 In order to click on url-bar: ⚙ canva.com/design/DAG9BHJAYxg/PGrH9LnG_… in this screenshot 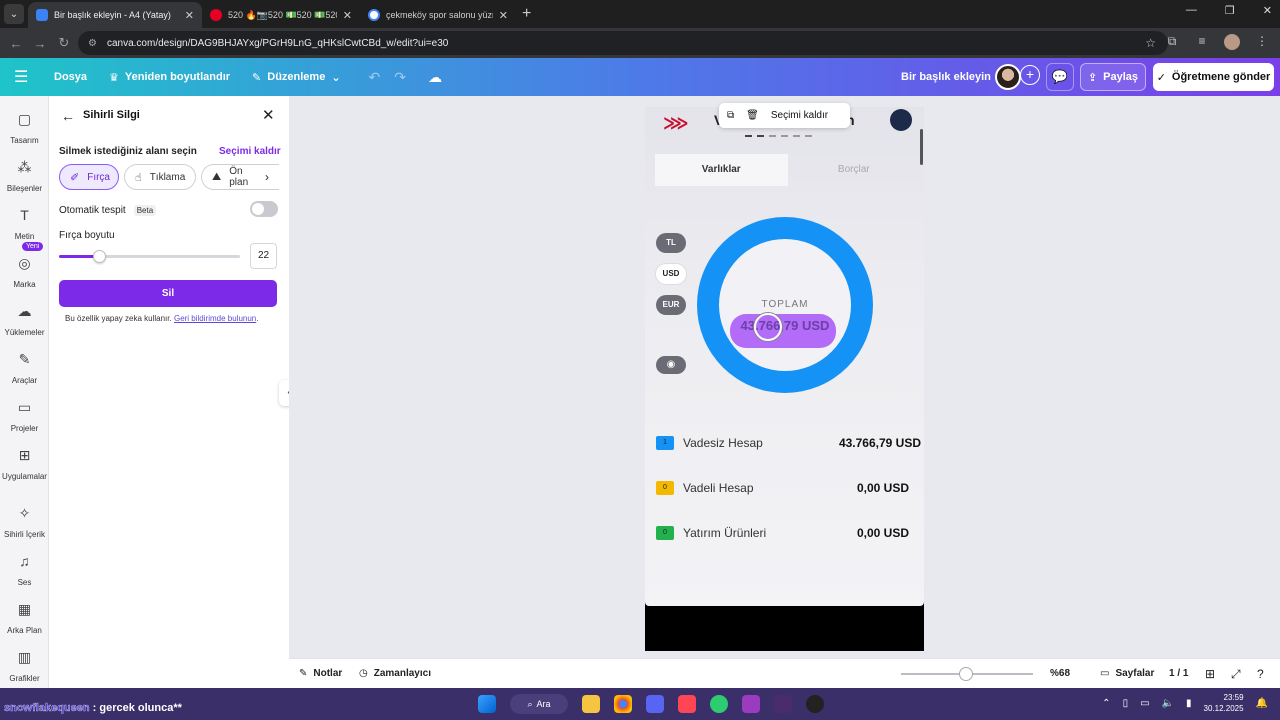, I will do `click(623, 43)`.